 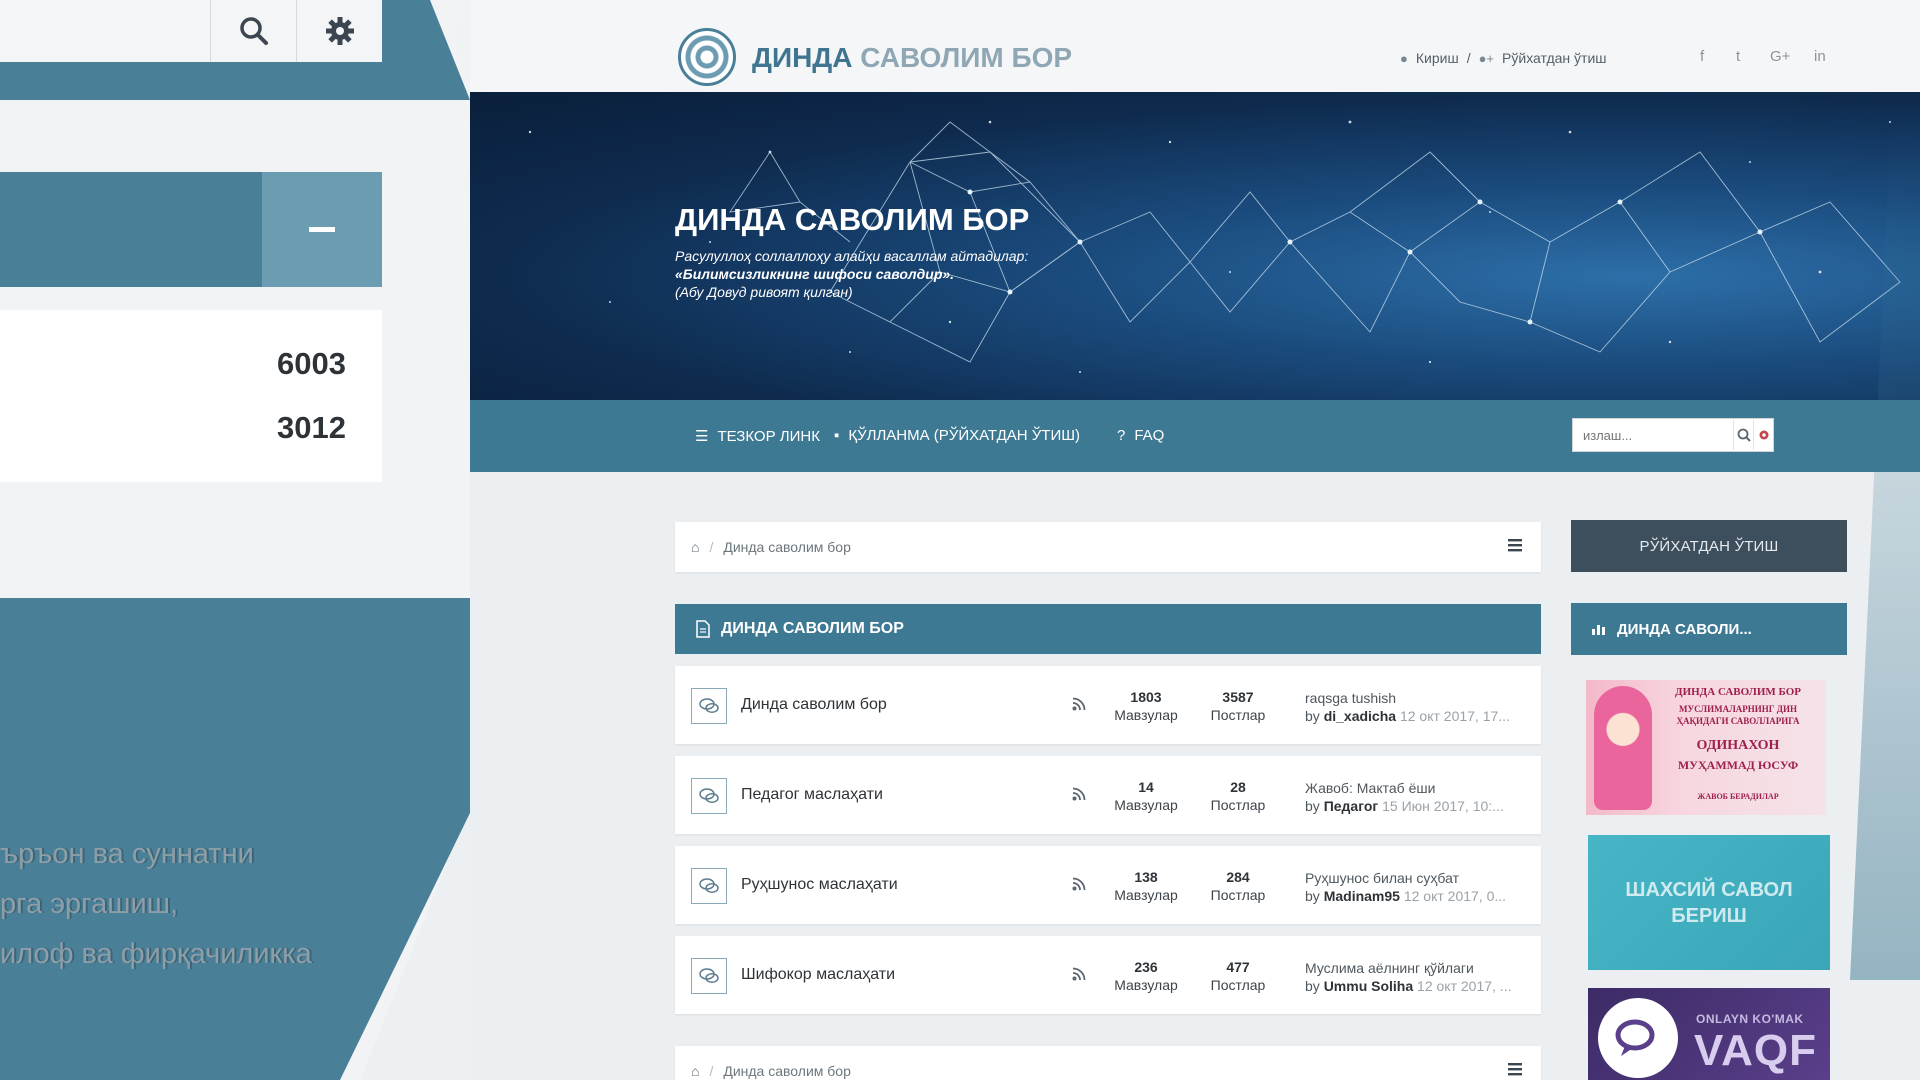 What do you see at coordinates (156, 954) in the screenshot?
I see `left-overlay-text: илоф ва фирқачиликка` at bounding box center [156, 954].